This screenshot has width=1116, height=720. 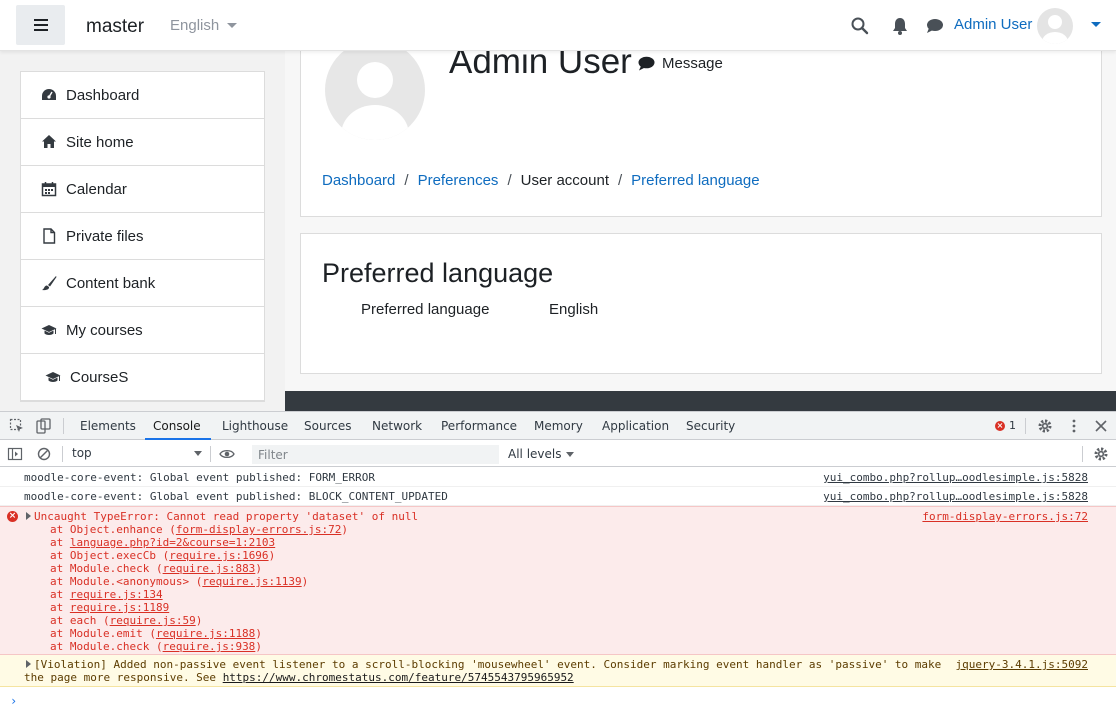 What do you see at coordinates (993, 24) in the screenshot?
I see `user-menu-name: Admin User` at bounding box center [993, 24].